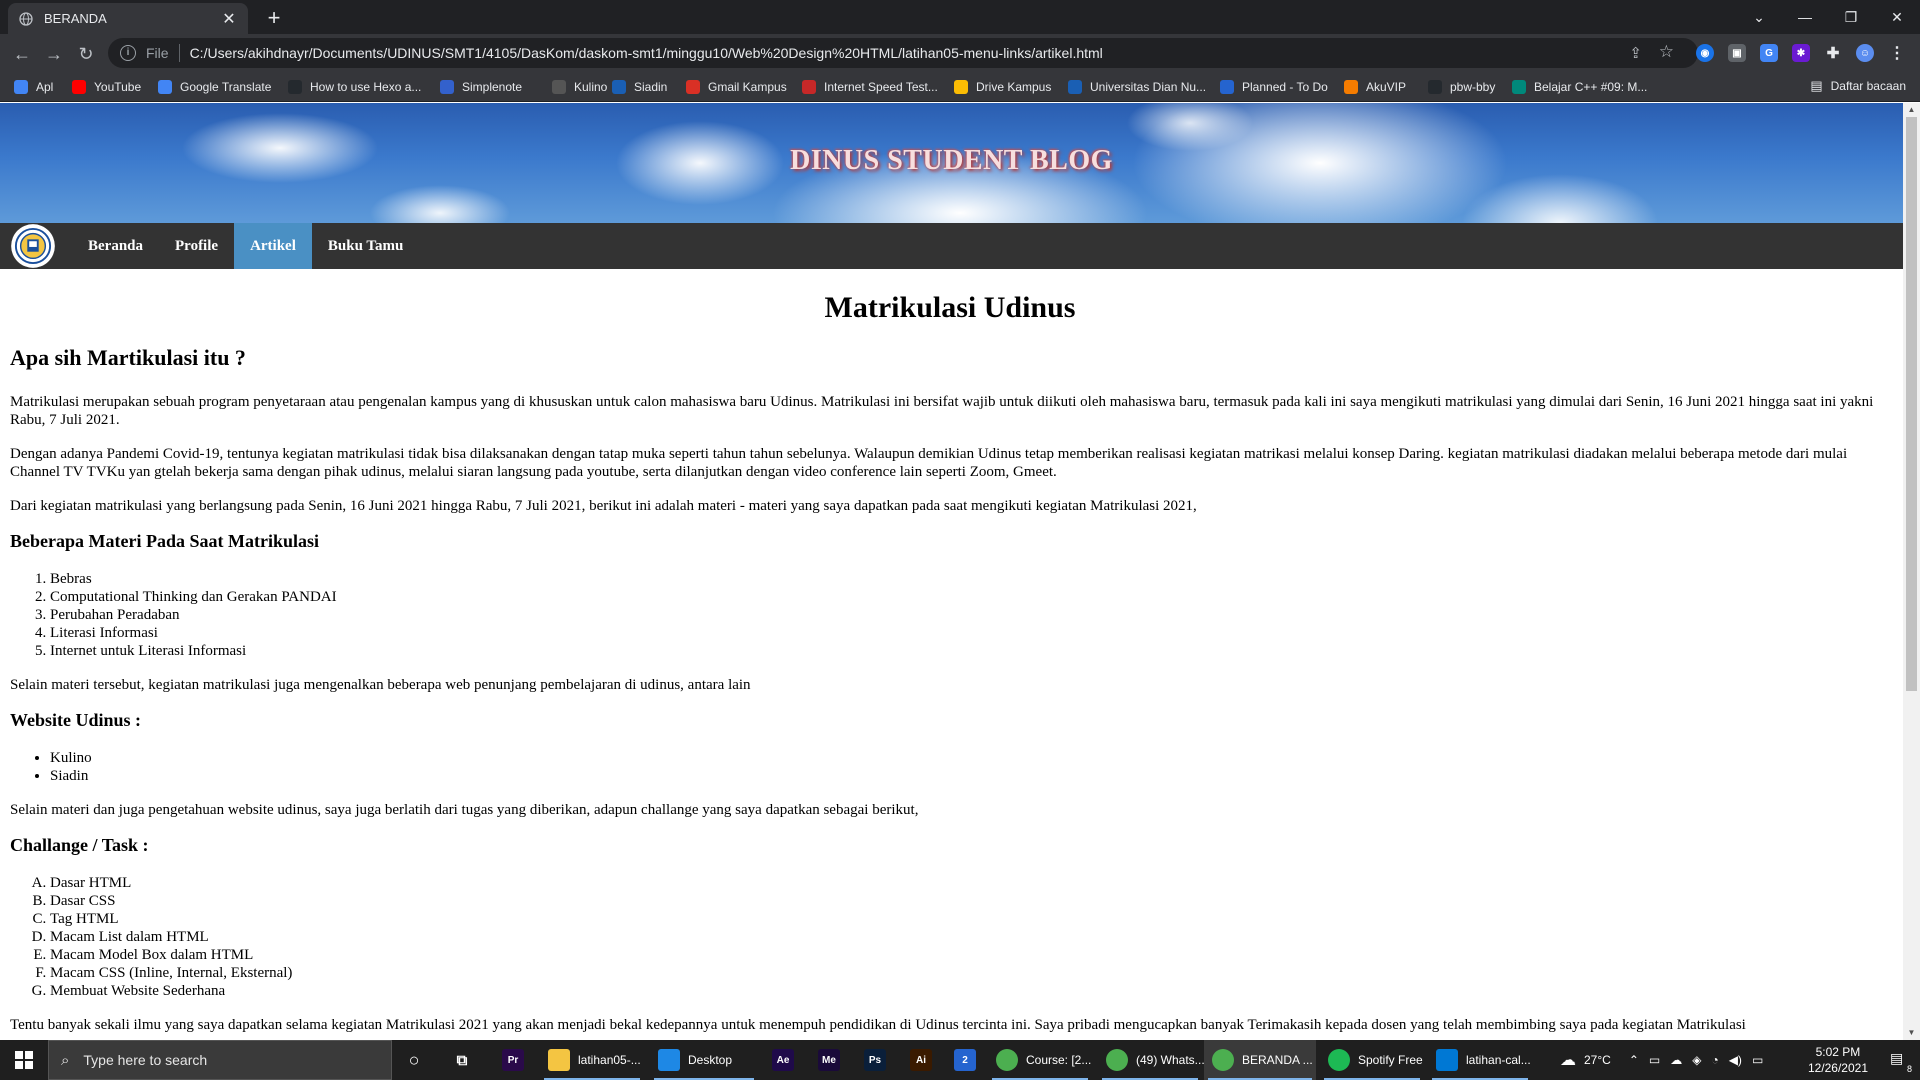  I want to click on browser-tab: BERANDA ✕, so click(128, 18).